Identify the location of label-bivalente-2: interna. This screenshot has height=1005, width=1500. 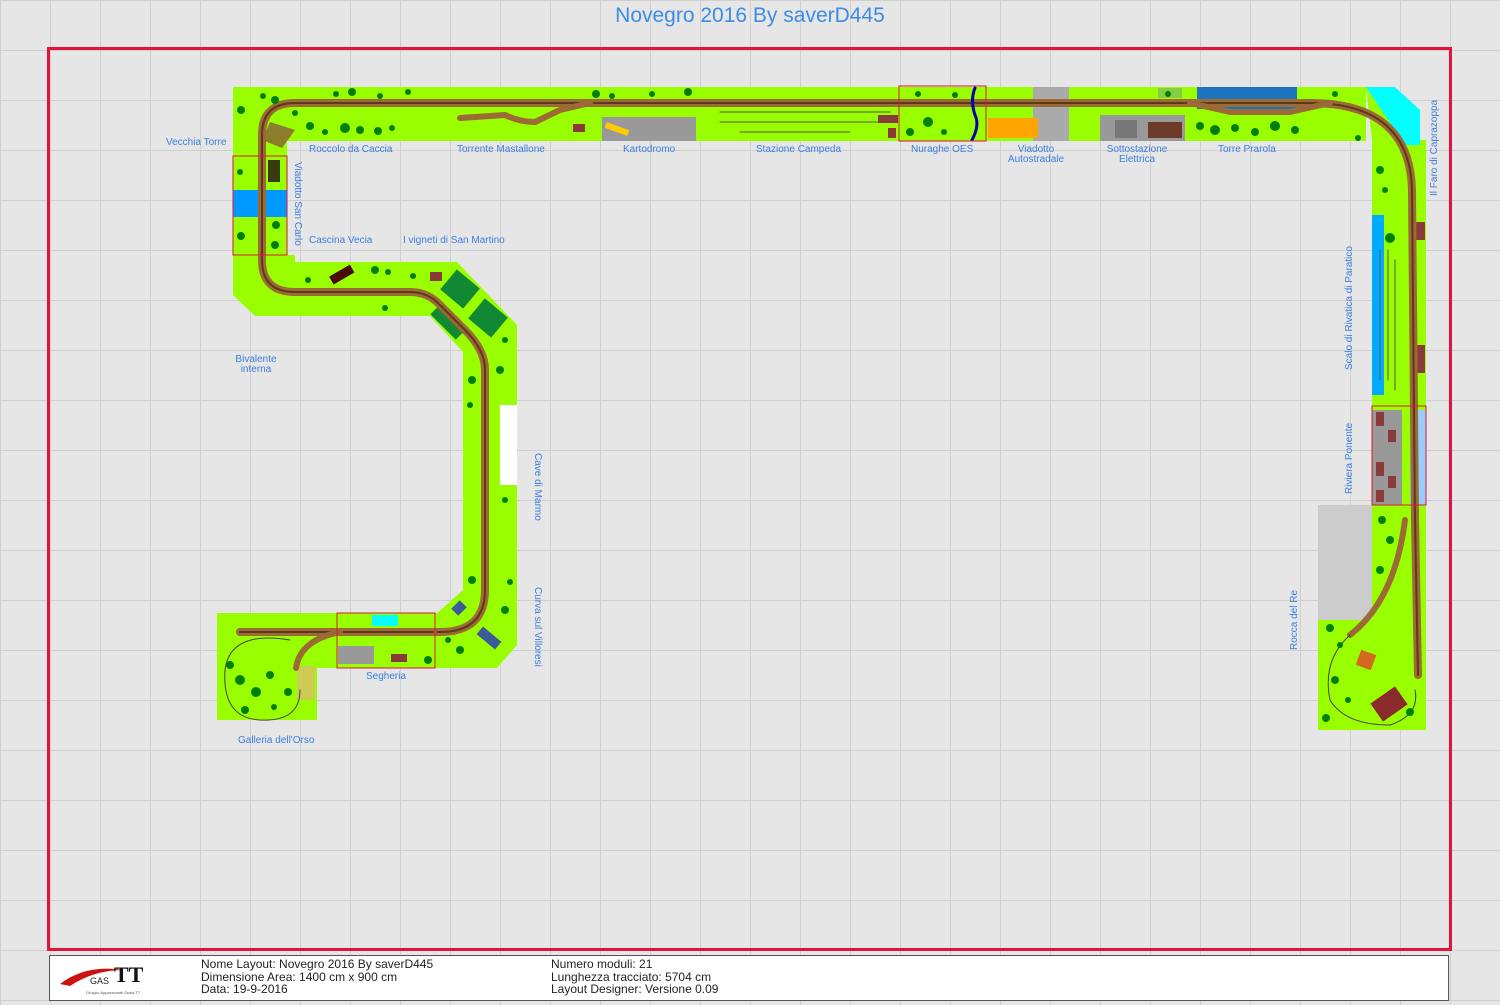
(256, 369).